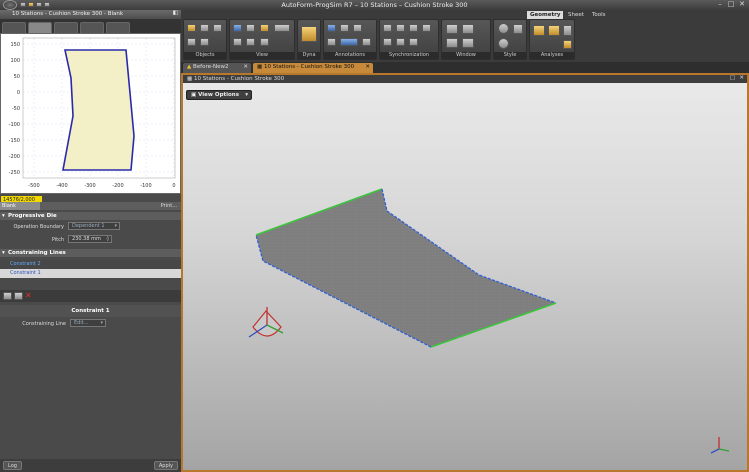 This screenshot has width=749, height=472. I want to click on operation-boundary-value: Dependent 1, so click(88, 226).